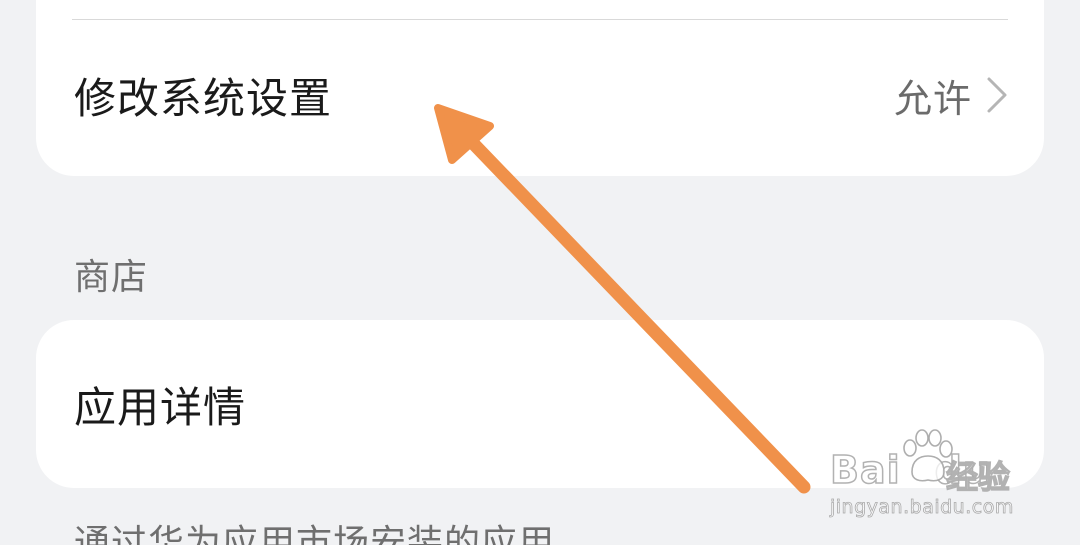 This screenshot has width=1080, height=545. I want to click on watermark-url: jingyan.baidu.com, so click(922, 507).